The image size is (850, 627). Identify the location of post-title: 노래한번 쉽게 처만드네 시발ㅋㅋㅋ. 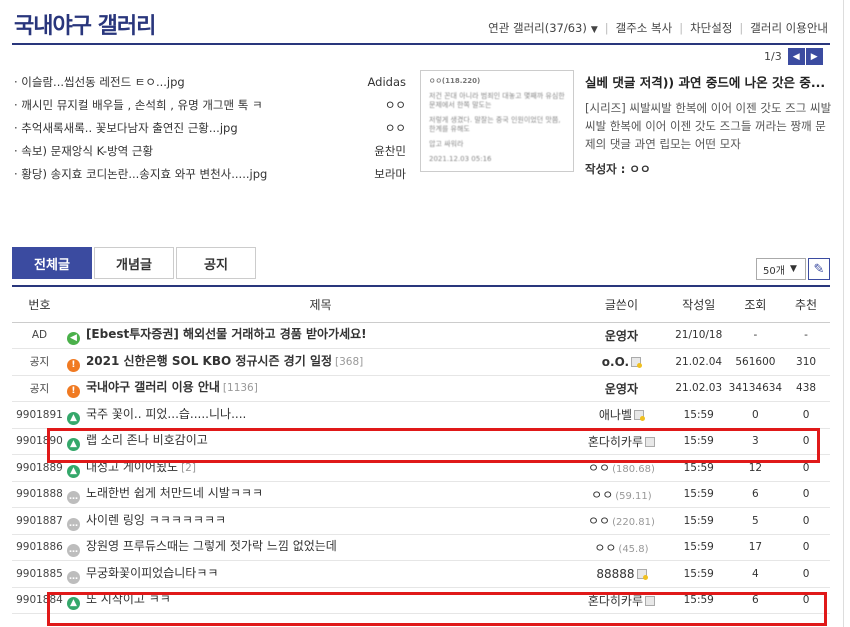
(174, 493).